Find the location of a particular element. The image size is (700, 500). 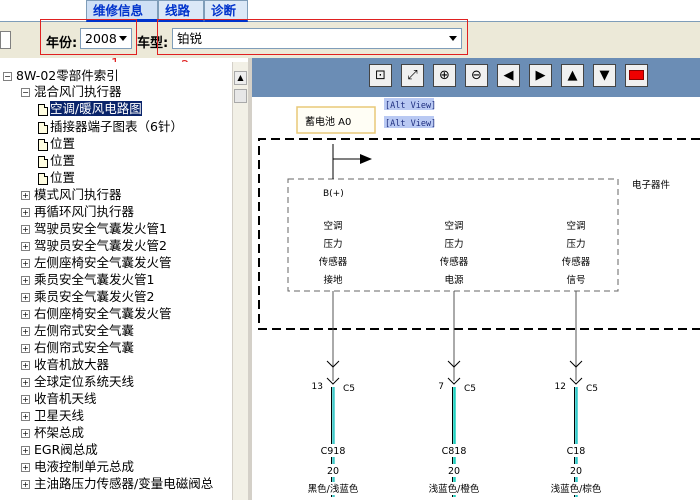

module-label: 电子器件 is located at coordinates (651, 185).